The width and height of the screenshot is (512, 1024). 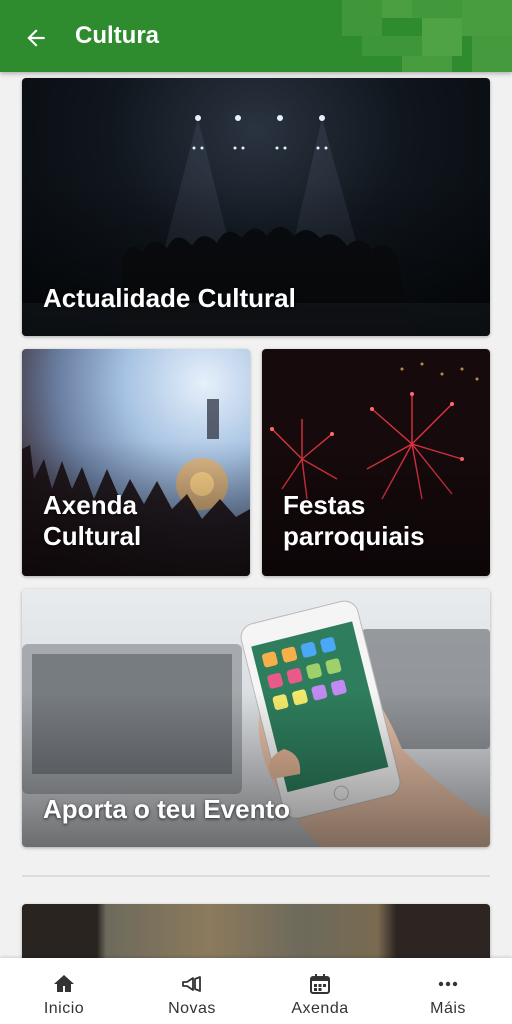 What do you see at coordinates (64, 983) in the screenshot?
I see `home-icon` at bounding box center [64, 983].